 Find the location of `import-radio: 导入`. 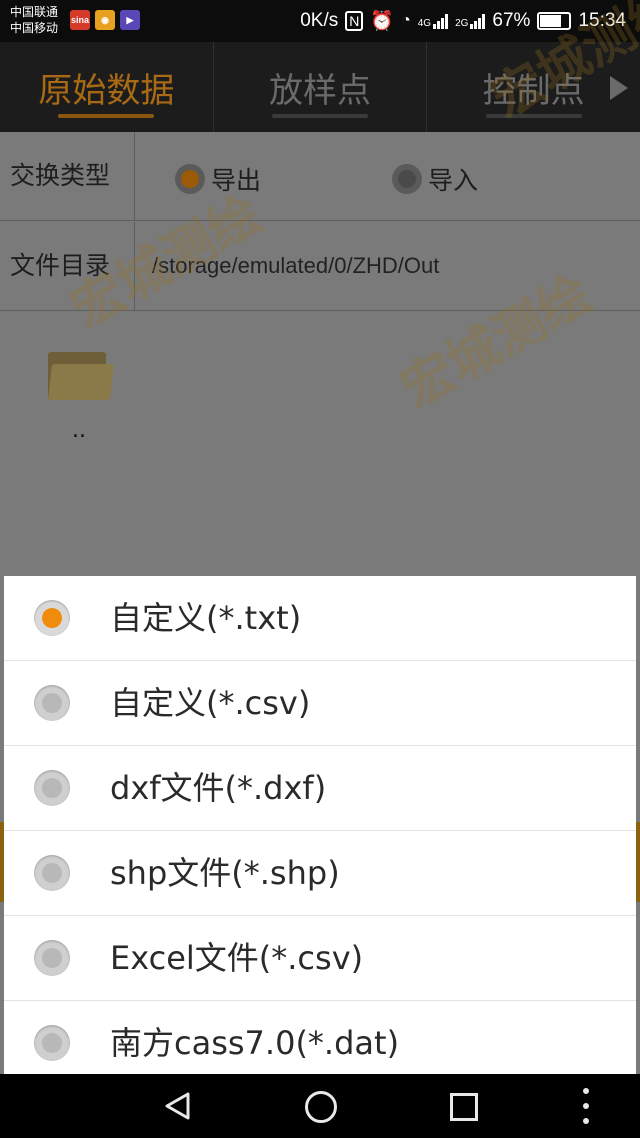

import-radio: 导入 is located at coordinates (435, 179).